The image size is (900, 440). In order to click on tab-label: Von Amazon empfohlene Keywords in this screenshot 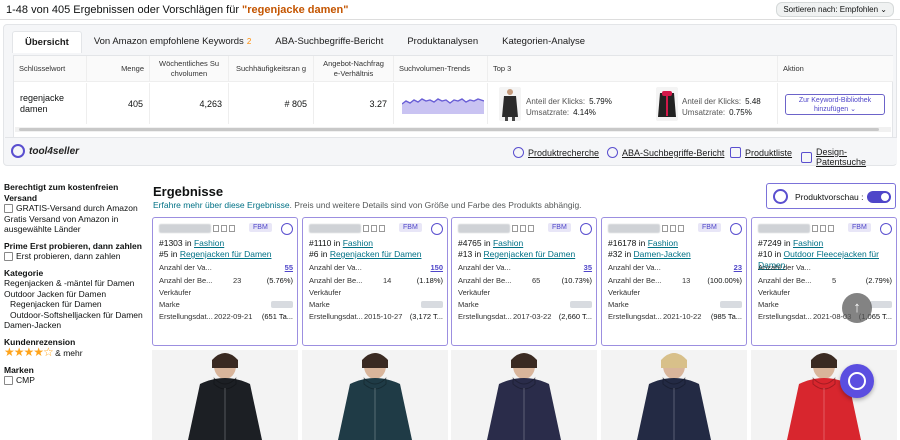, I will do `click(168, 41)`.